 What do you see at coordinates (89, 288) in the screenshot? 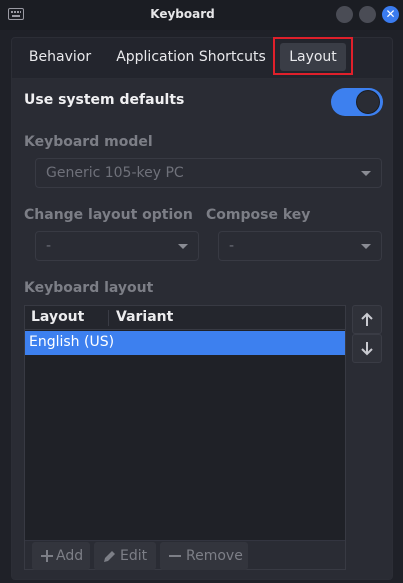
I see `keyboard-layout-label: Keyboard layout` at bounding box center [89, 288].